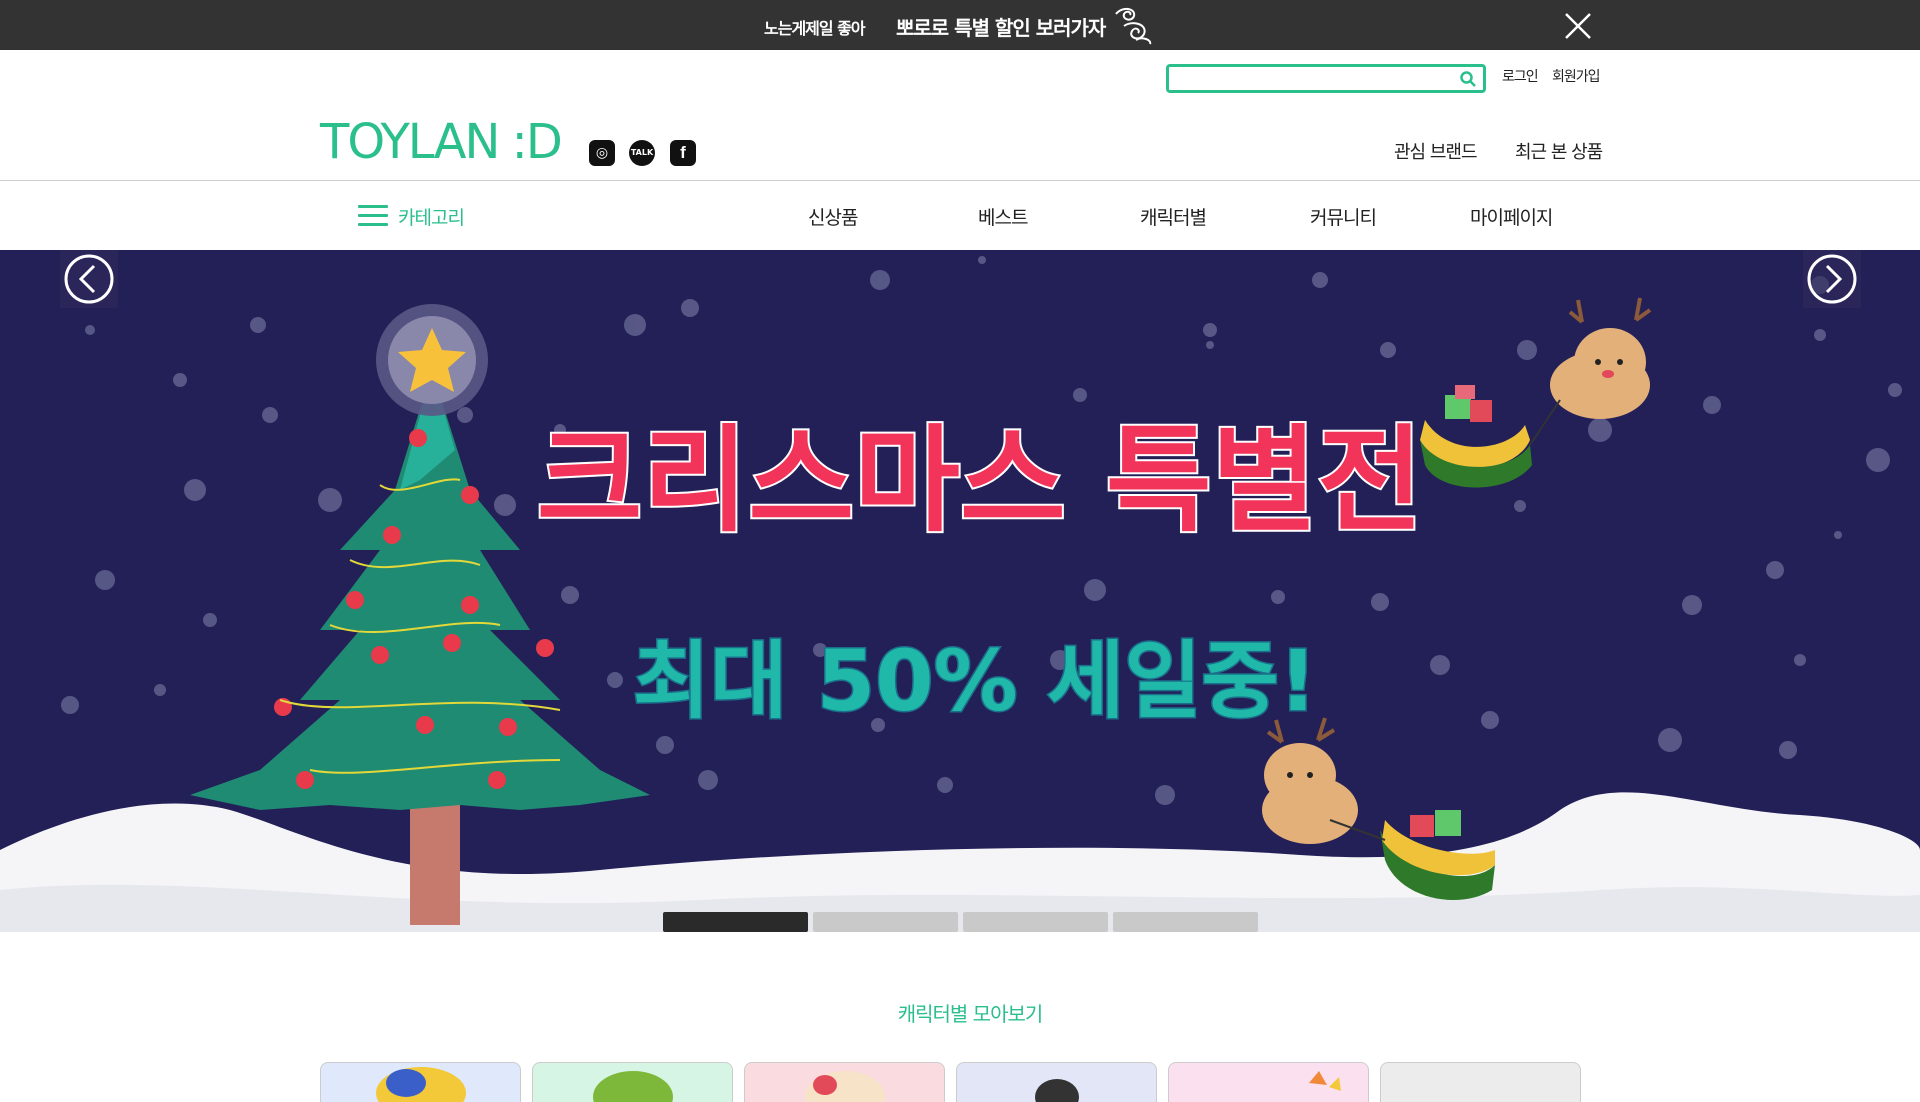  Describe the element at coordinates (1001, 26) in the screenshot. I see `promo-big-text: 뽀로로 특별 할인 보러가자` at that location.